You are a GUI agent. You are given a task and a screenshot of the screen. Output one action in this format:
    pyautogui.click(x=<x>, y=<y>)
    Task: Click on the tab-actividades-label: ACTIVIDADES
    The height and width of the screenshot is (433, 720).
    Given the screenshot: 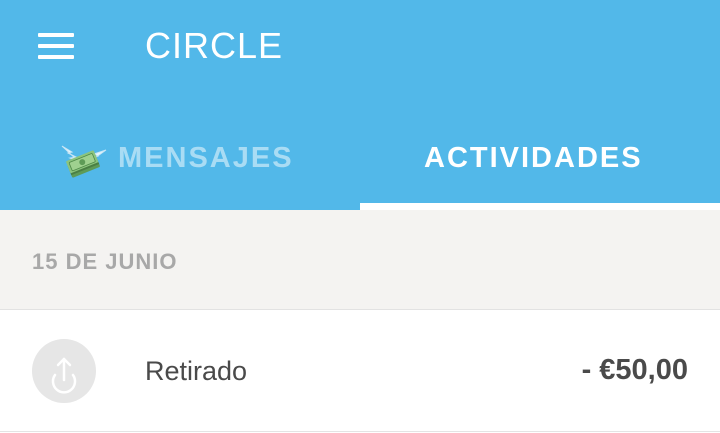 What is the action you would take?
    pyautogui.click(x=533, y=158)
    